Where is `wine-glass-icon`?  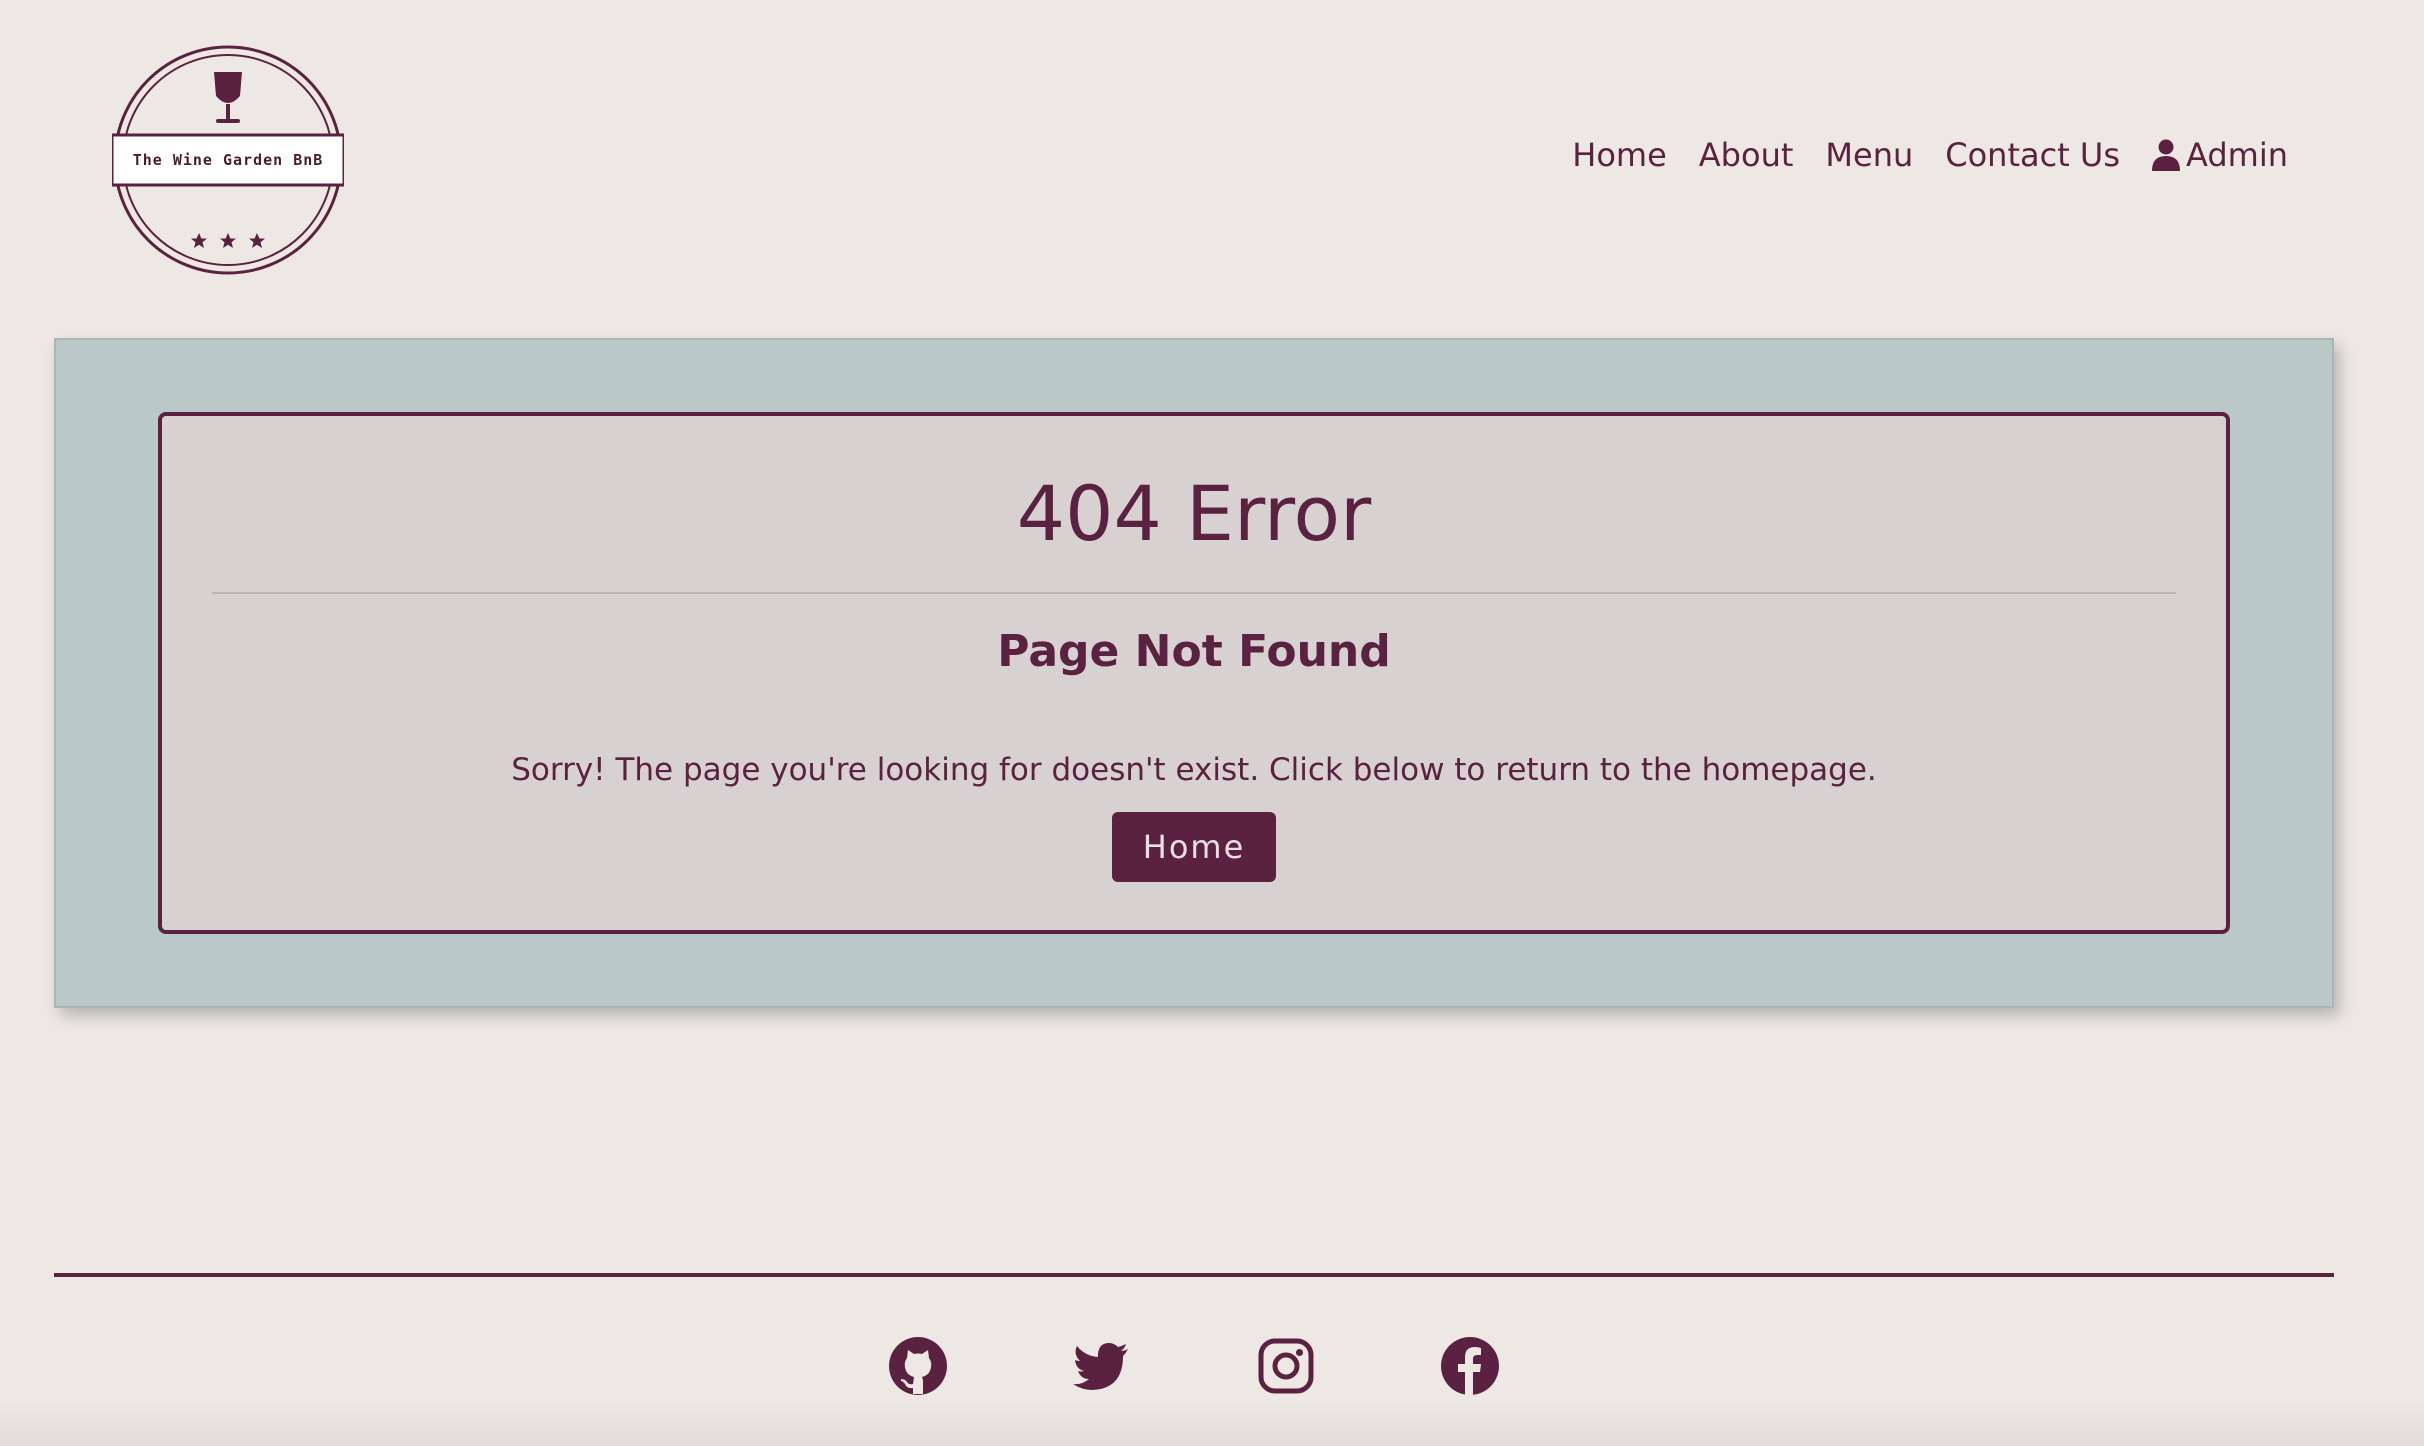
wine-glass-icon is located at coordinates (228, 97).